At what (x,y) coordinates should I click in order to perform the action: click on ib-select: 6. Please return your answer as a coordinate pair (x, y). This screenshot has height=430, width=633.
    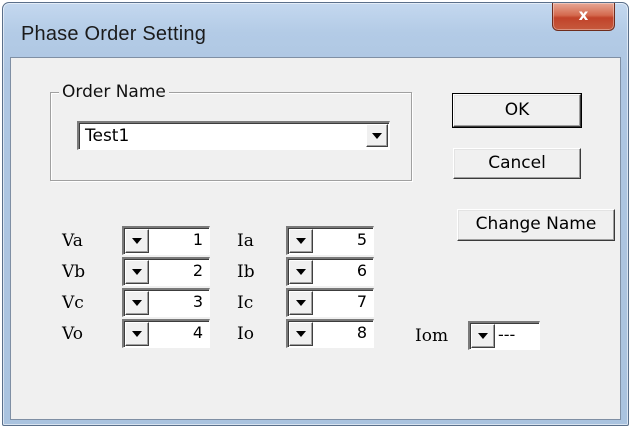
    Looking at the image, I should click on (330, 271).